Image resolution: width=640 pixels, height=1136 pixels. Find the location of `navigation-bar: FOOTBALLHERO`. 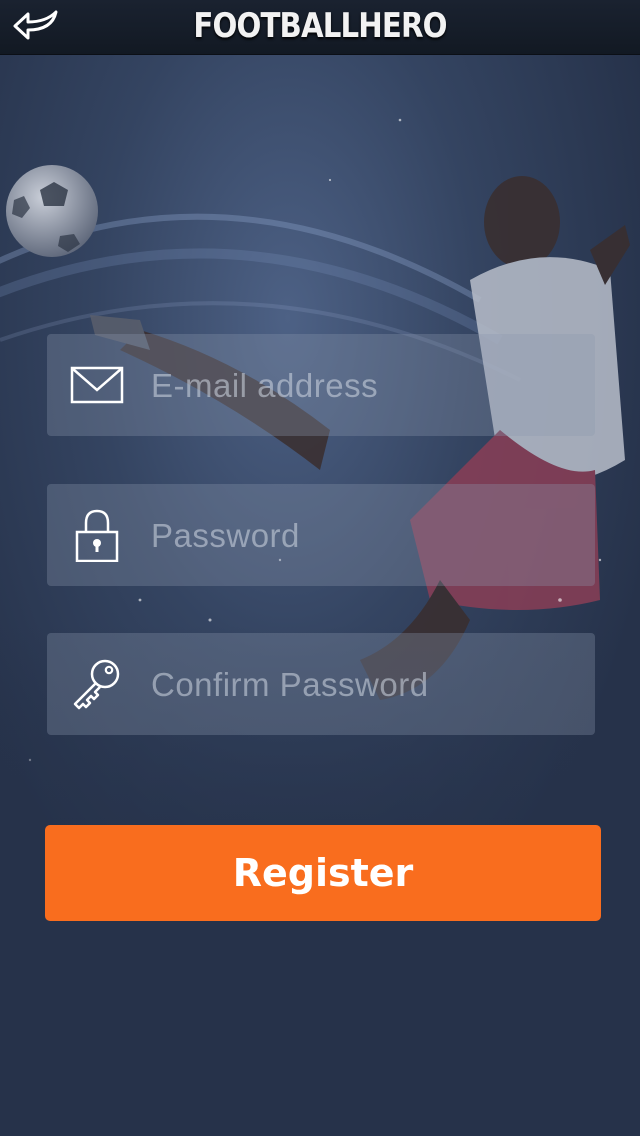

navigation-bar: FOOTBALLHERO is located at coordinates (320, 27).